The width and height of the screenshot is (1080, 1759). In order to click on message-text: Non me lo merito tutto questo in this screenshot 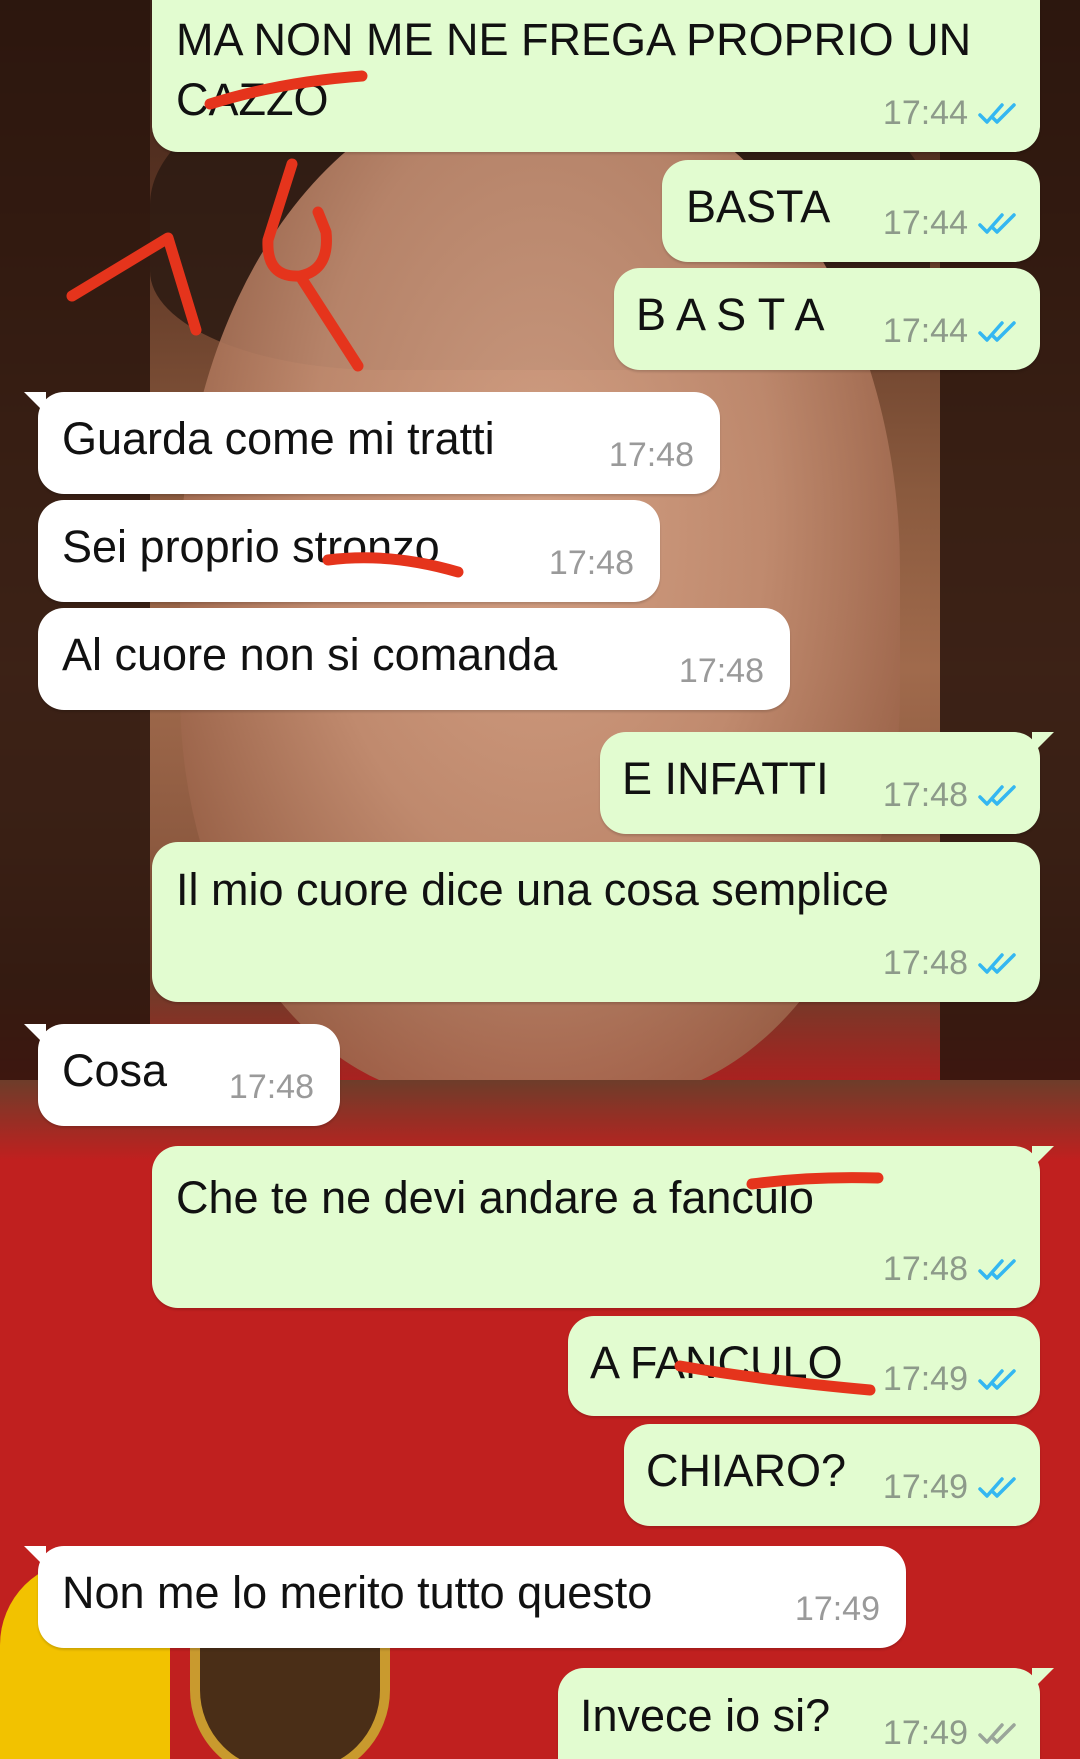, I will do `click(357, 1592)`.